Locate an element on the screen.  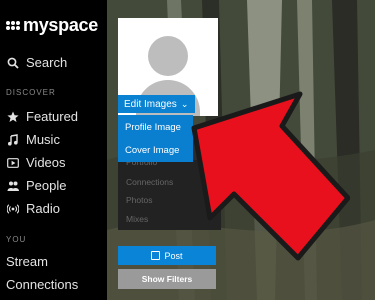
section-heading-you: YOU is located at coordinates (16, 239).